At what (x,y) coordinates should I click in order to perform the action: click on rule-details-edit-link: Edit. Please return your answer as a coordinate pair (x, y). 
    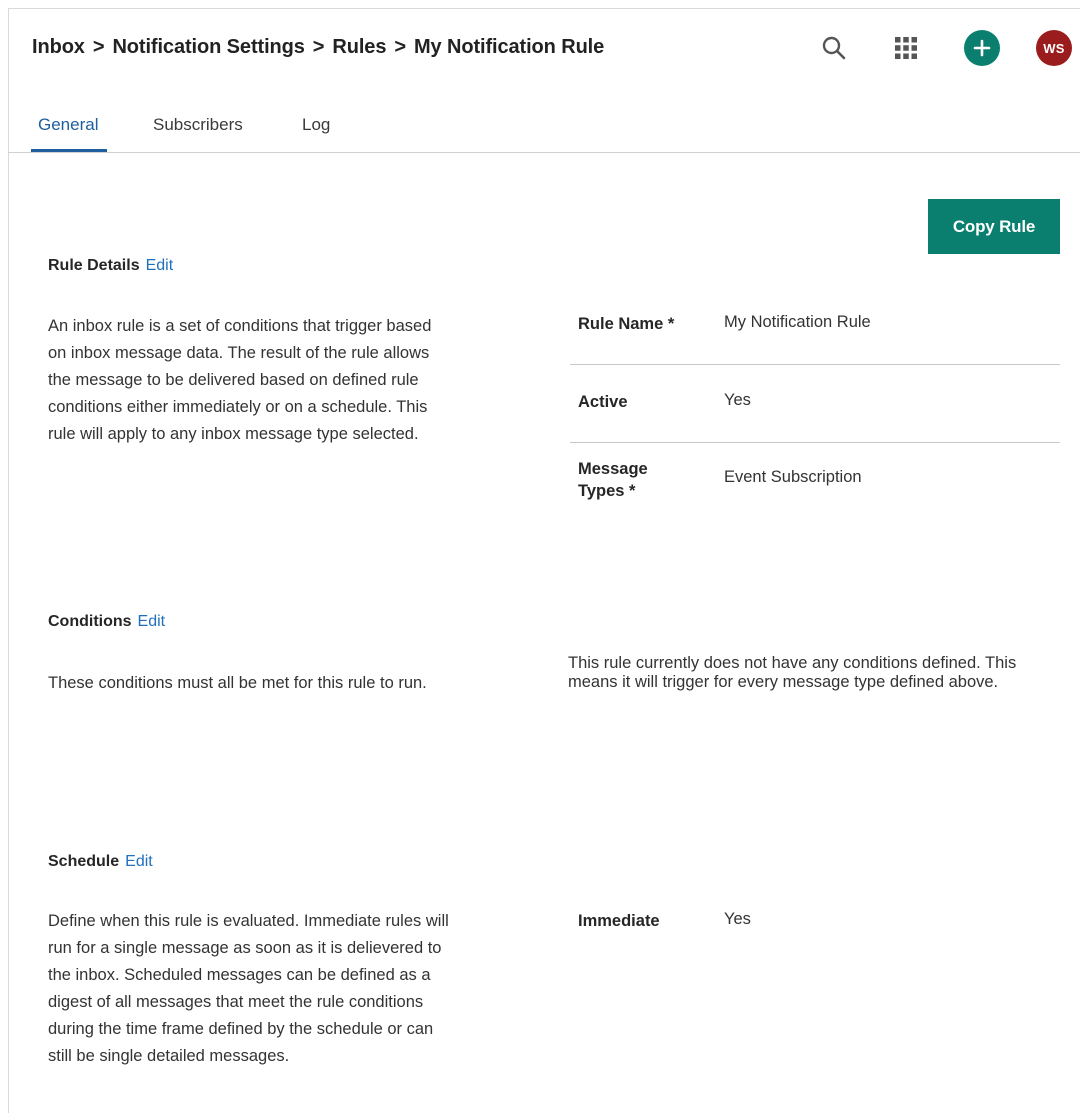
    Looking at the image, I should click on (160, 265).